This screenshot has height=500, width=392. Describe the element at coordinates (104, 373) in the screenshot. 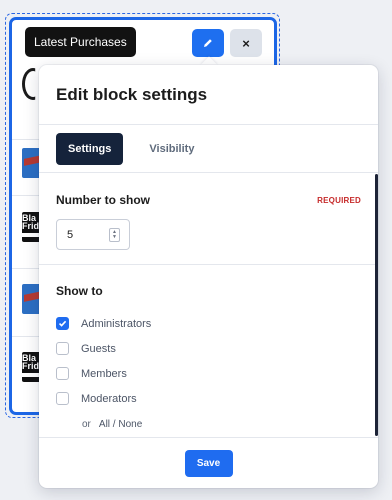

I see `members-label: Members` at that location.